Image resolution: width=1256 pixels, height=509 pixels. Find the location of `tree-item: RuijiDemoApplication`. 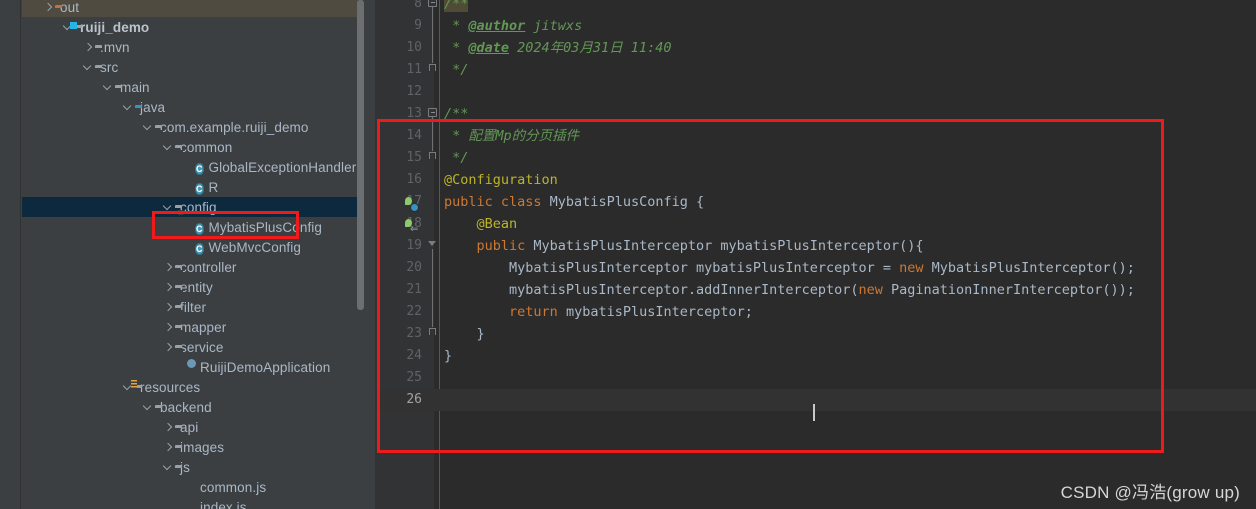

tree-item: RuijiDemoApplication is located at coordinates (192, 367).